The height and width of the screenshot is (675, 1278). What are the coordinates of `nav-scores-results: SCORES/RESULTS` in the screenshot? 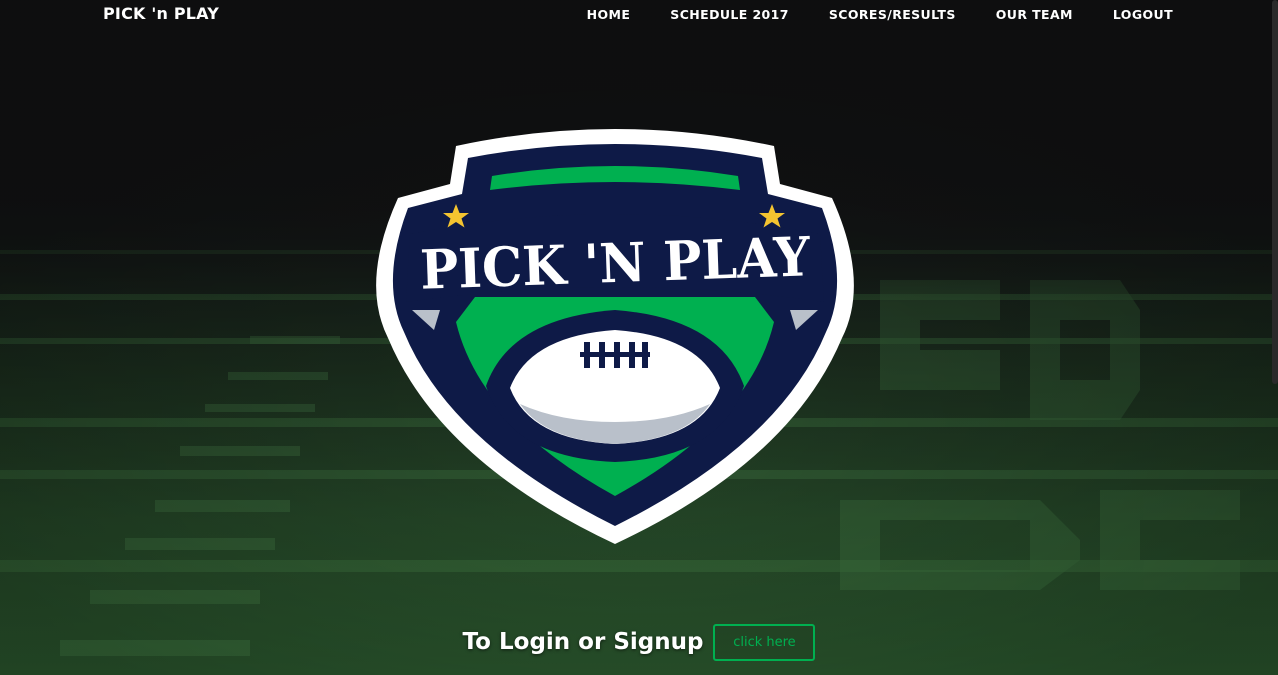 It's located at (892, 14).